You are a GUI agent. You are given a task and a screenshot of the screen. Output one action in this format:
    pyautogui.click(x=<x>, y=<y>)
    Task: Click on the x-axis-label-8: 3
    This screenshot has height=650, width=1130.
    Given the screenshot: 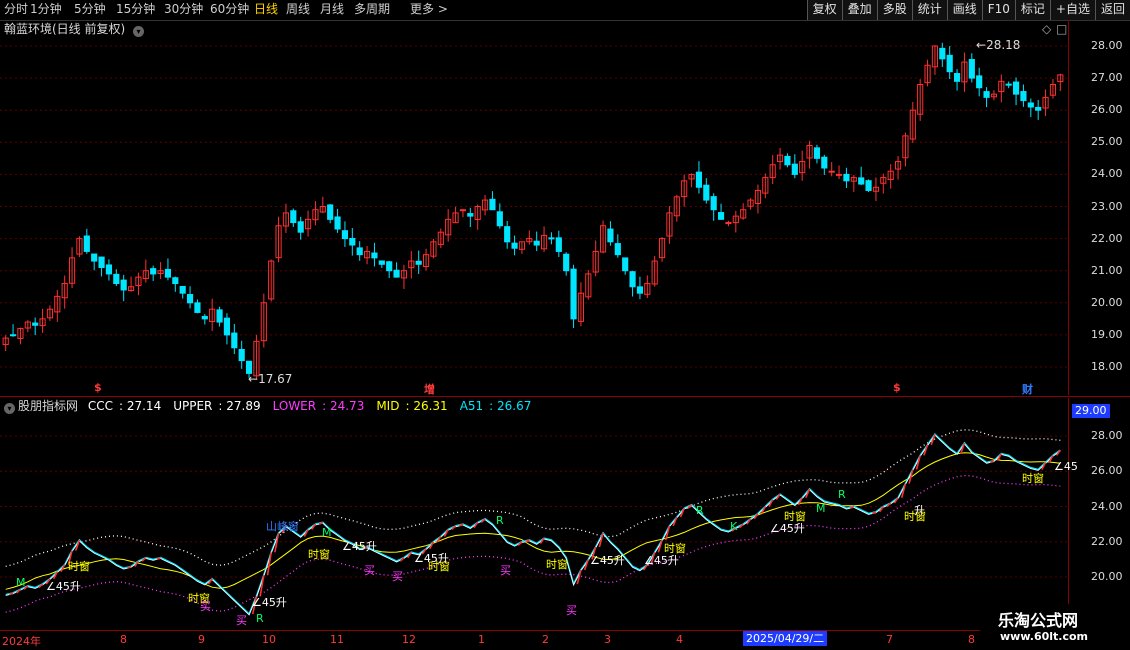 What is the action you would take?
    pyautogui.click(x=607, y=639)
    